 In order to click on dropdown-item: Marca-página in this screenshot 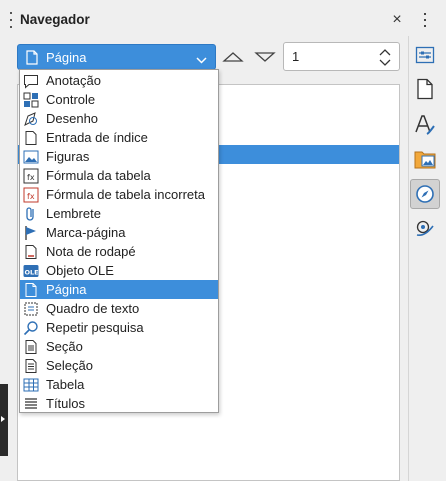, I will do `click(119, 232)`.